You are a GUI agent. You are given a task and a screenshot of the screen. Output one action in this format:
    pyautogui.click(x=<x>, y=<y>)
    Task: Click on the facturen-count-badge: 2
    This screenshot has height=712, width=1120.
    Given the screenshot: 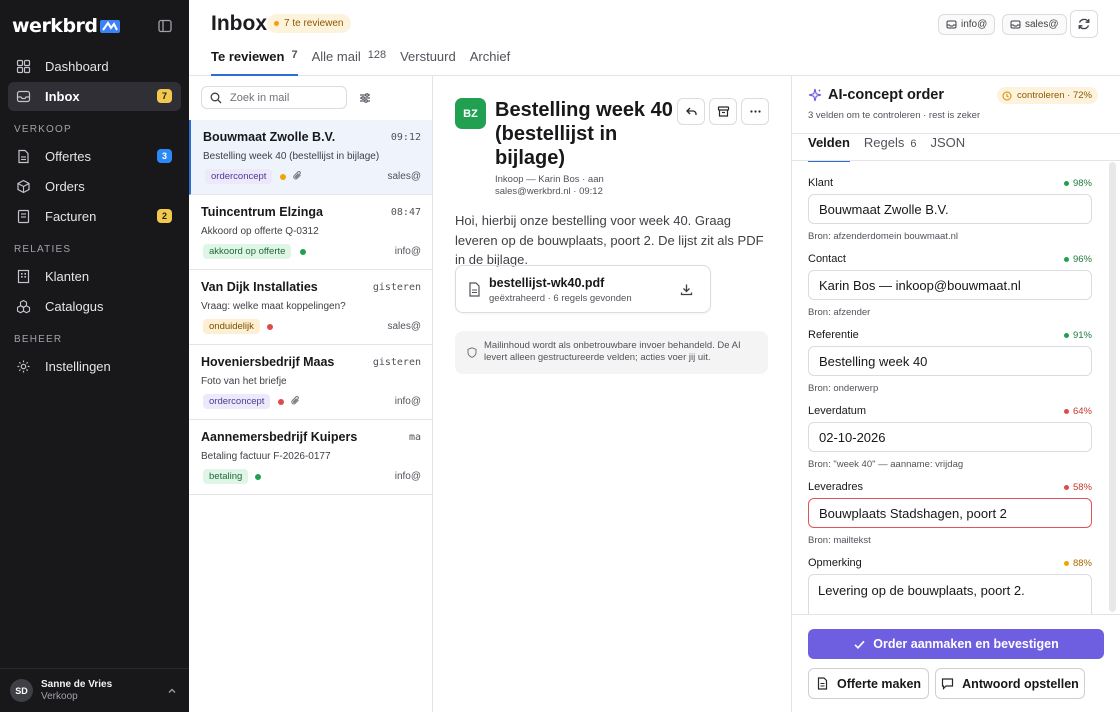 What is the action you would take?
    pyautogui.click(x=164, y=216)
    